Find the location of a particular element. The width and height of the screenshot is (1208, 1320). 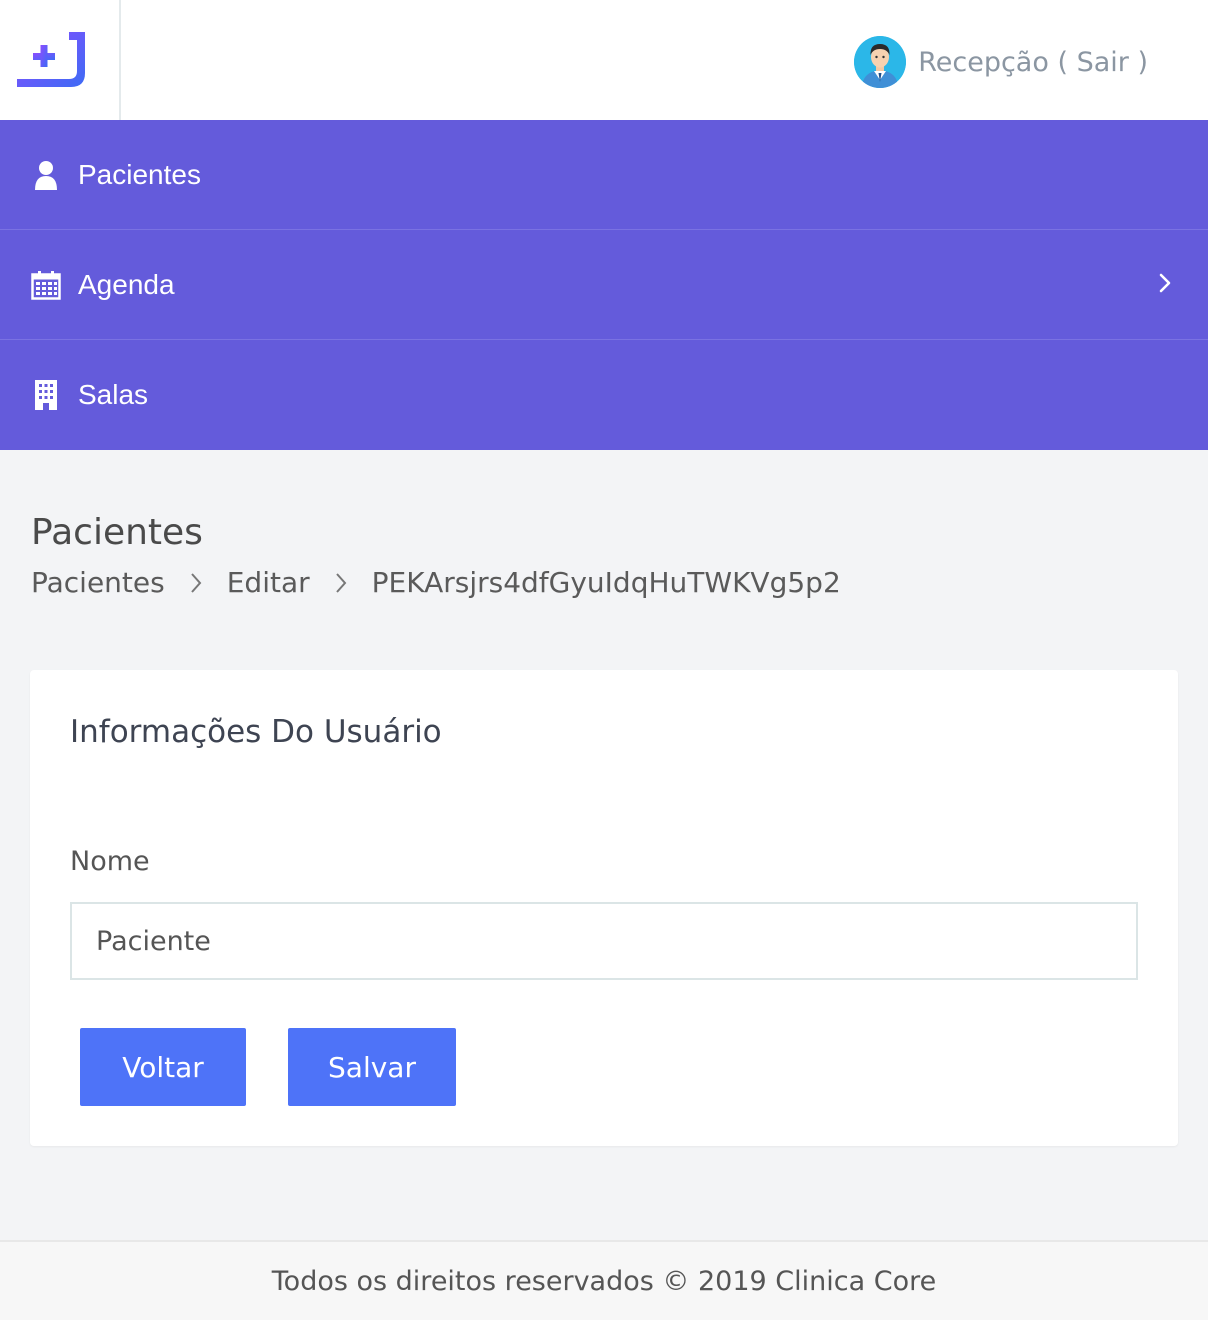

nav-item-label: Pacientes is located at coordinates (139, 174).